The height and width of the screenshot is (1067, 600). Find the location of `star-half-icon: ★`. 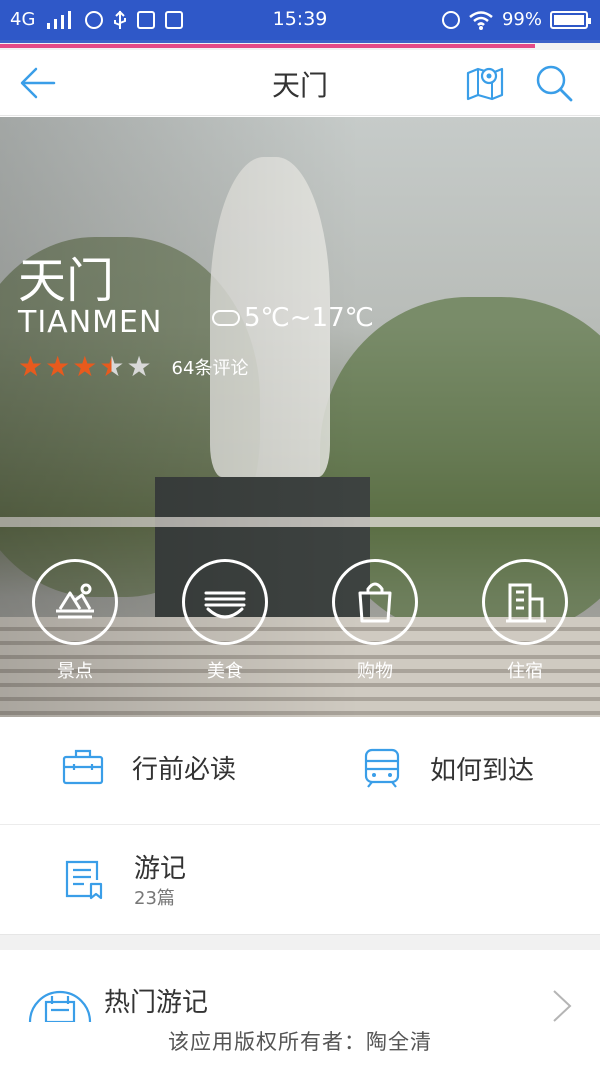

star-half-icon: ★ is located at coordinates (112, 366).